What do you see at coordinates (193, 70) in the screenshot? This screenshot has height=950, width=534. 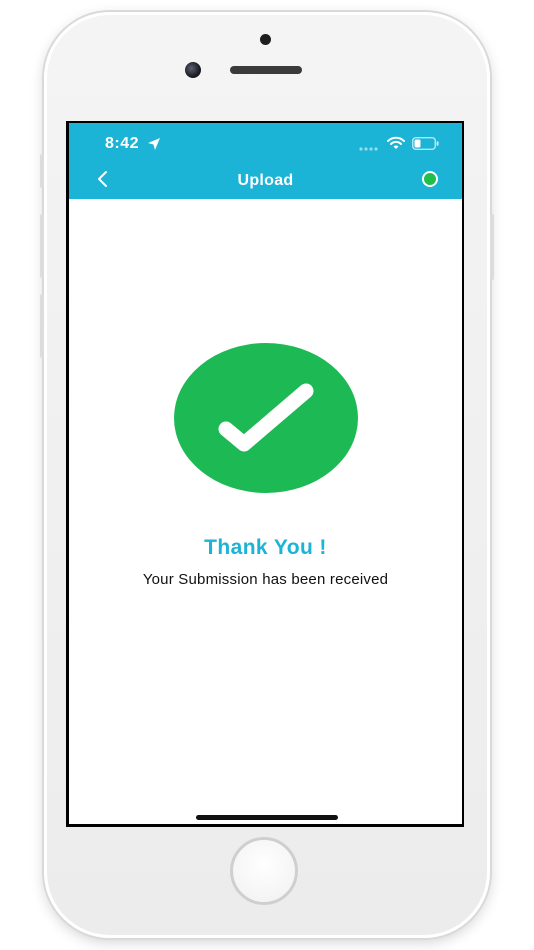 I see `front-camera-icon` at bounding box center [193, 70].